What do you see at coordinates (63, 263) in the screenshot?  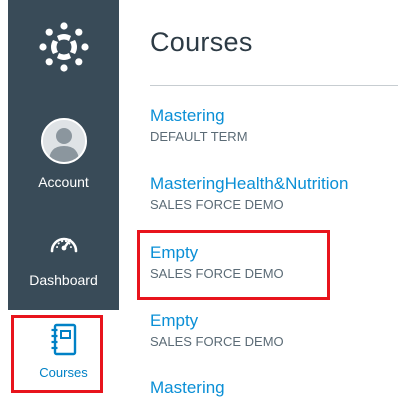 I see `nav-item-dashboard: Dashboard` at bounding box center [63, 263].